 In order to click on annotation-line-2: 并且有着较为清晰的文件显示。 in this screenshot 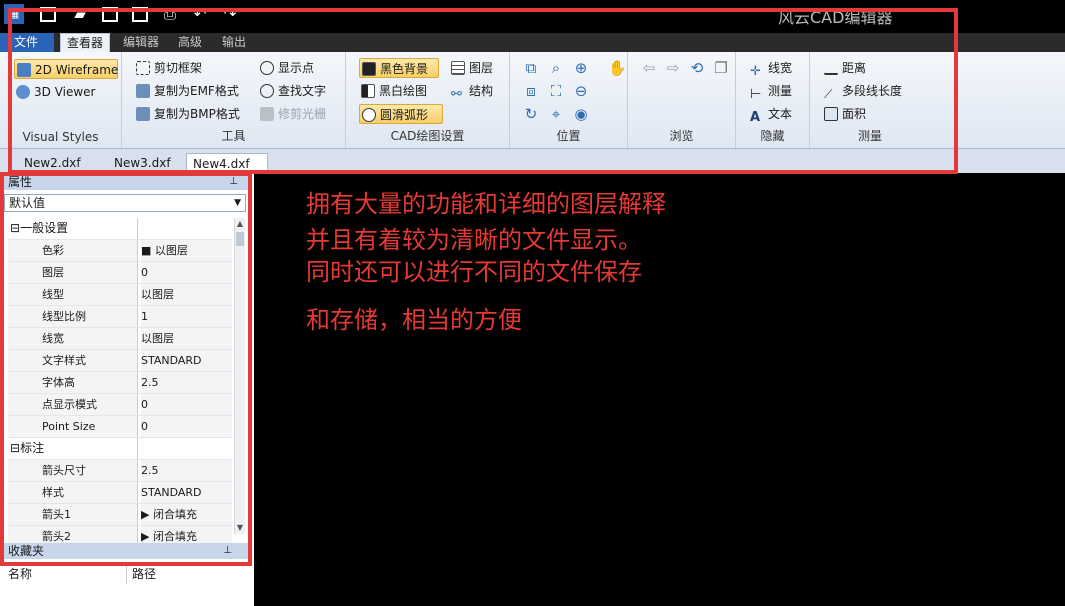, I will do `click(474, 240)`.